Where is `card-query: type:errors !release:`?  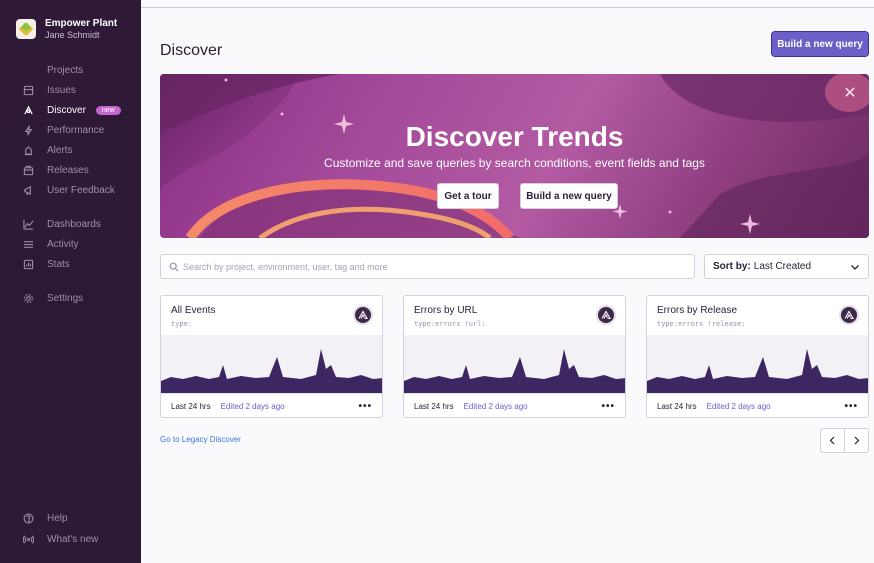
card-query: type:errors !release: is located at coordinates (701, 324).